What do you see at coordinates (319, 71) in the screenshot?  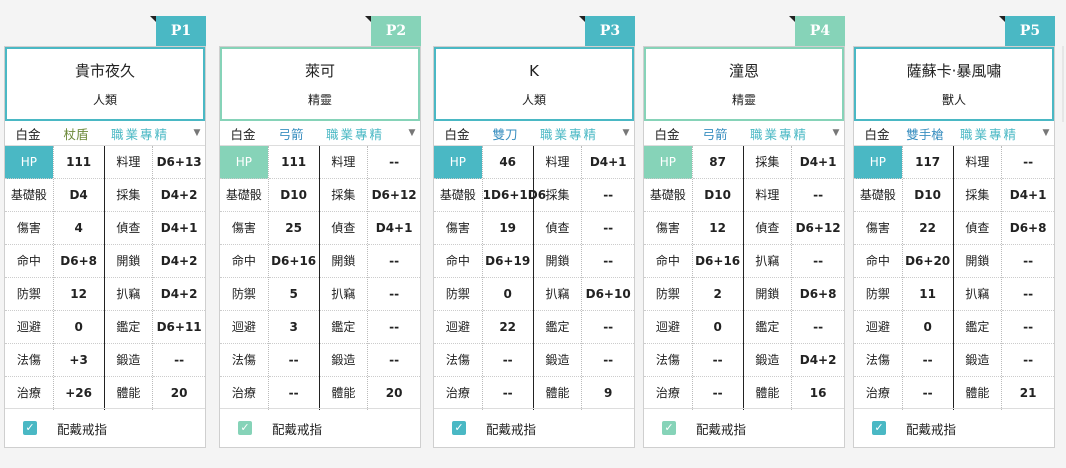 I see `character-name: 萊可` at bounding box center [319, 71].